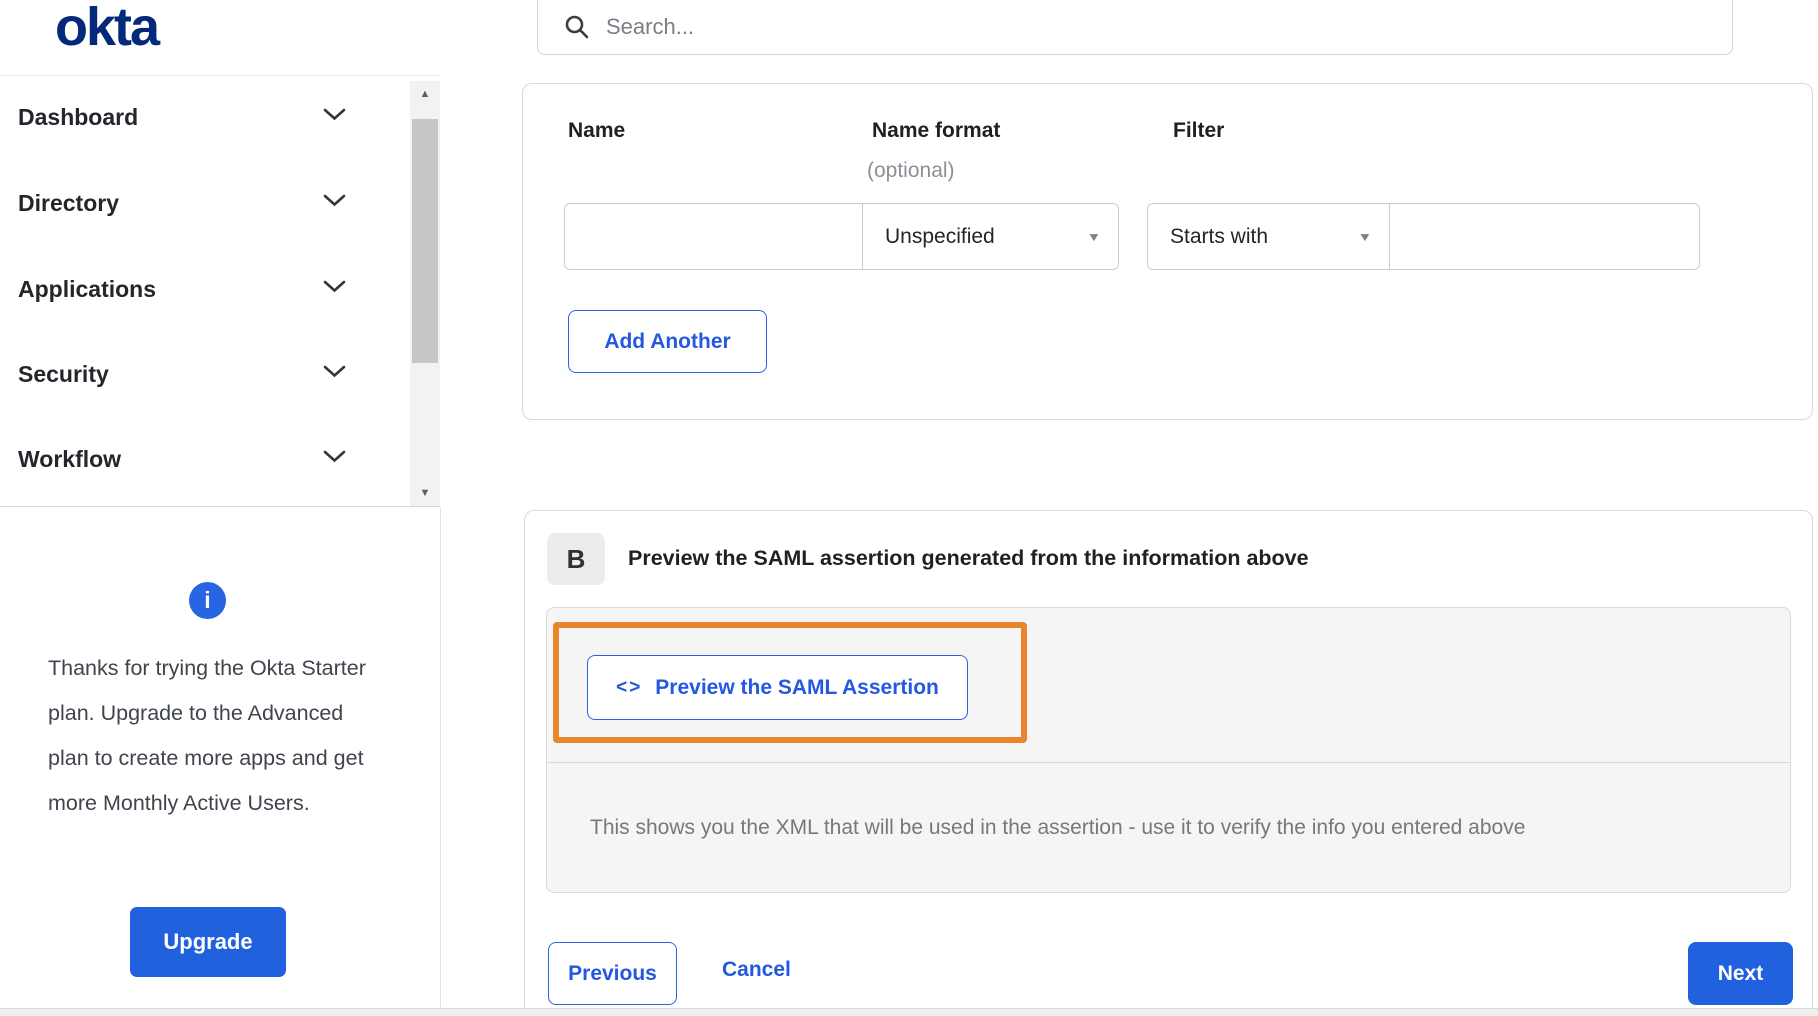 This screenshot has width=1818, height=1016. I want to click on attribute-name-input, so click(713, 236).